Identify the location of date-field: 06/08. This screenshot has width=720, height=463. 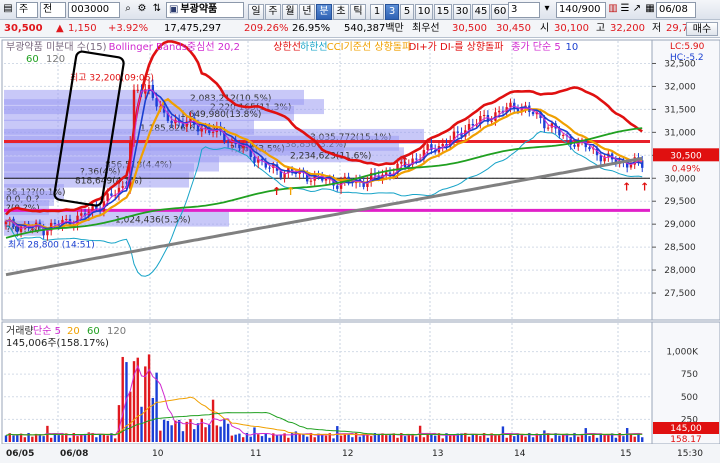
(676, 10).